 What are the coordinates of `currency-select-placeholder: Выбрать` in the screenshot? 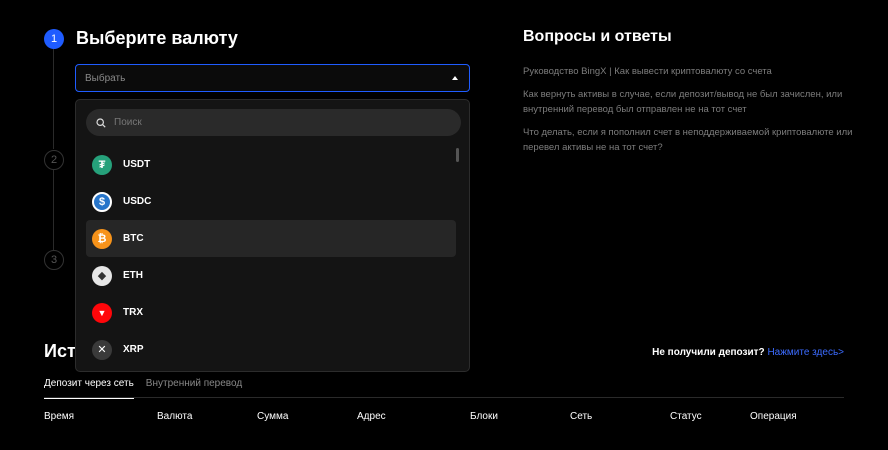 It's located at (105, 78).